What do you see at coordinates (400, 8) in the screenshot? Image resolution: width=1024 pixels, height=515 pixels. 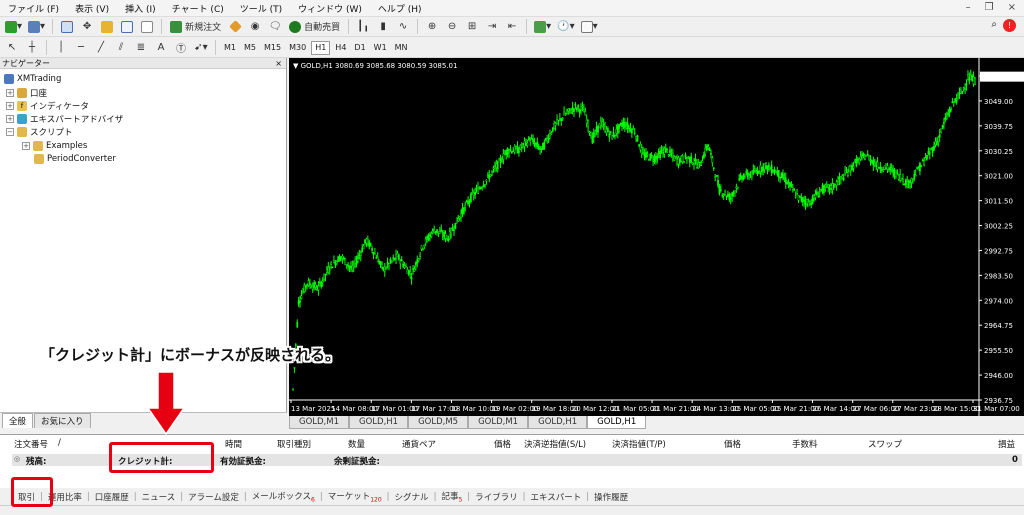 I see `menu-help: ヘルプ (H)` at bounding box center [400, 8].